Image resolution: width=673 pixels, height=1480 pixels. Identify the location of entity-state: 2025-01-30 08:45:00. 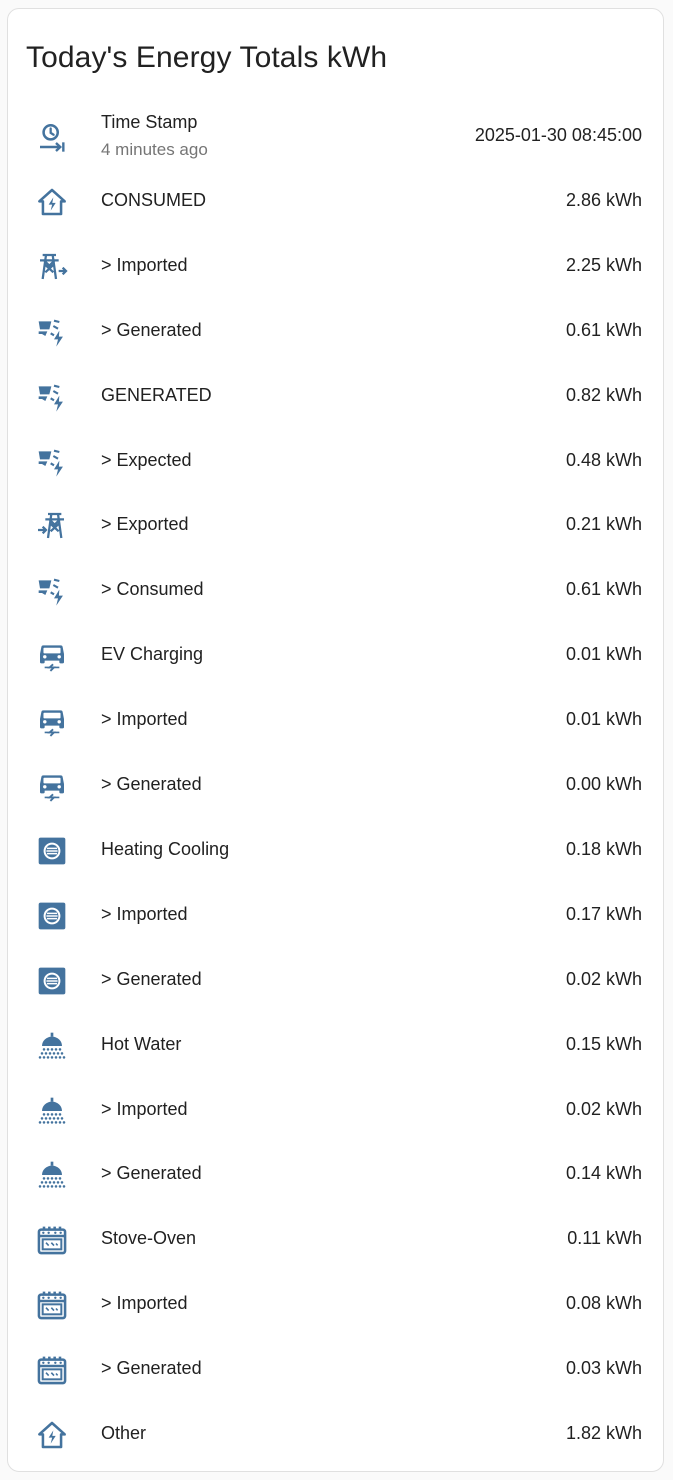
(558, 135).